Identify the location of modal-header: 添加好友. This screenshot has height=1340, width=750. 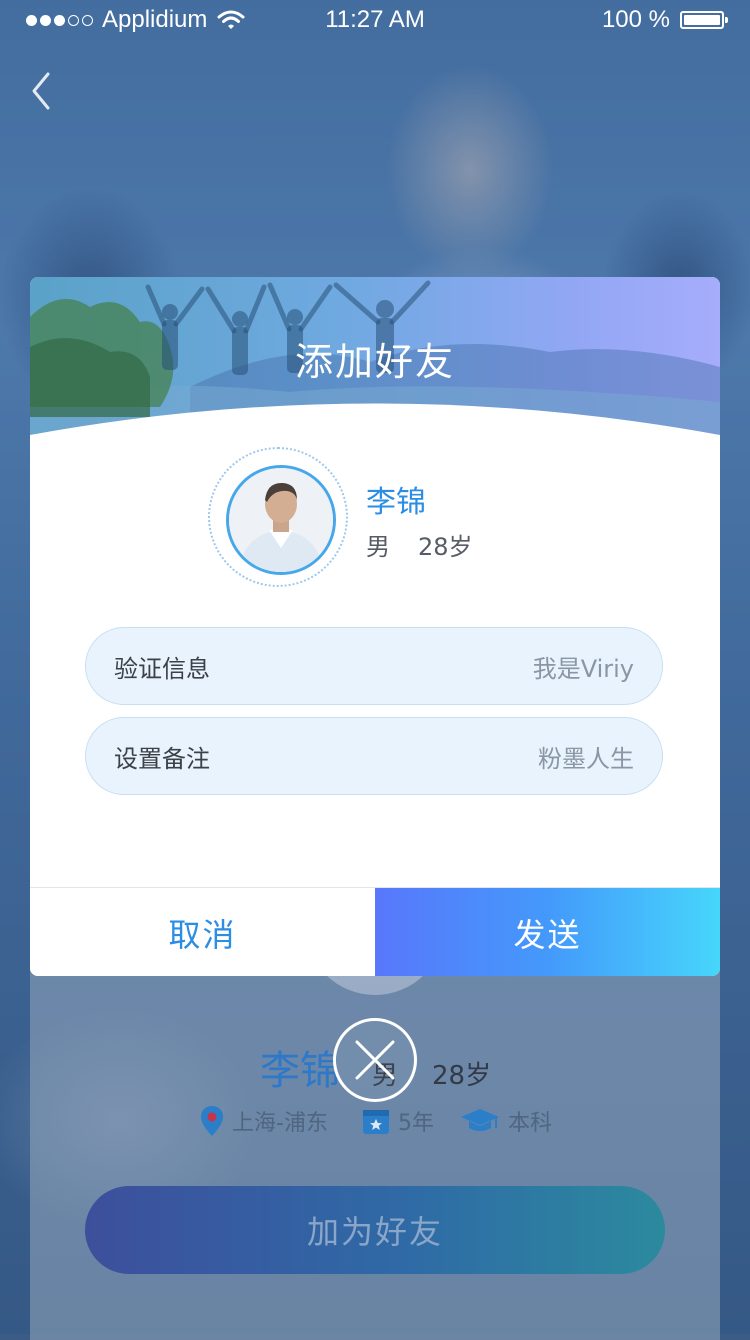
(375, 357).